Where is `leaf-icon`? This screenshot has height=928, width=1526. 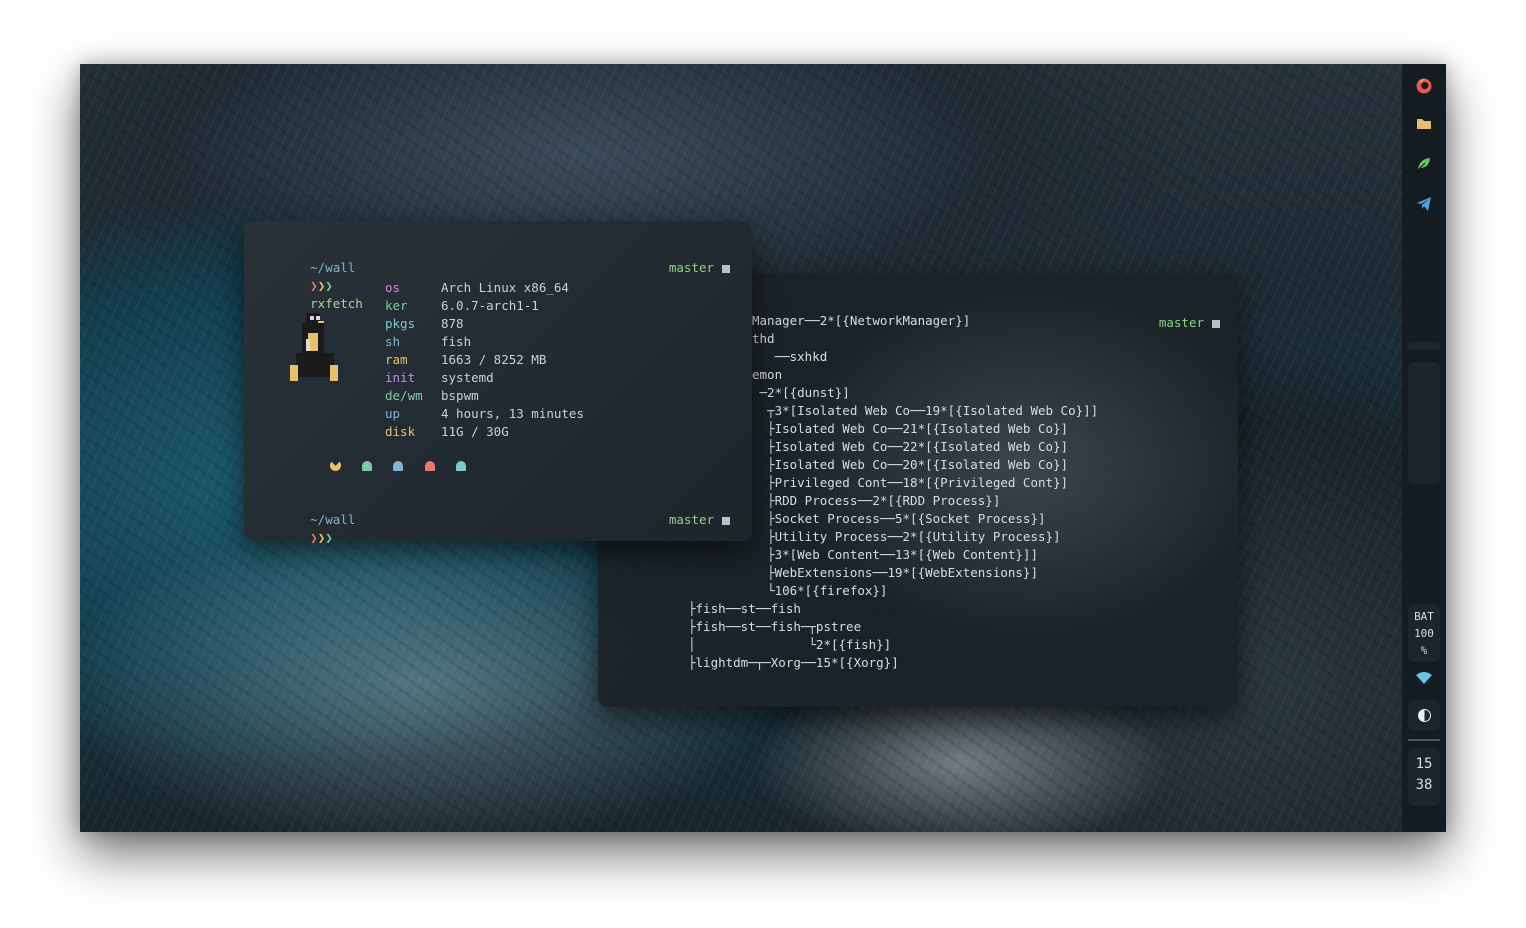 leaf-icon is located at coordinates (1424, 166).